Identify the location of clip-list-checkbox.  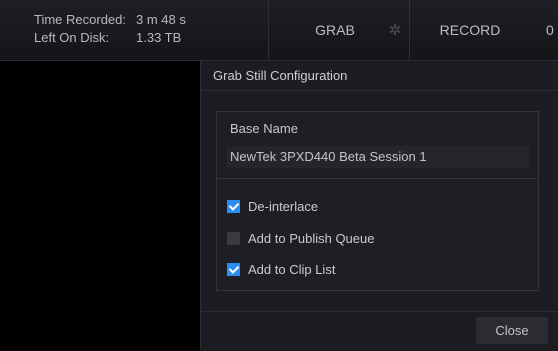
(233, 269).